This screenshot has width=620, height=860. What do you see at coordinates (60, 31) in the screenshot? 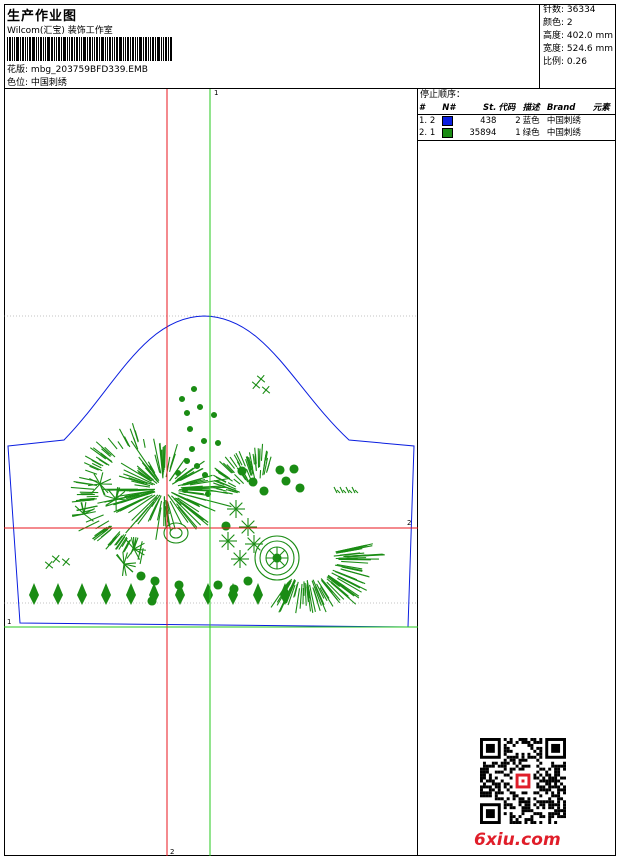
I see `company-name: Wilcom(汇宝) 装饰工作室` at bounding box center [60, 31].